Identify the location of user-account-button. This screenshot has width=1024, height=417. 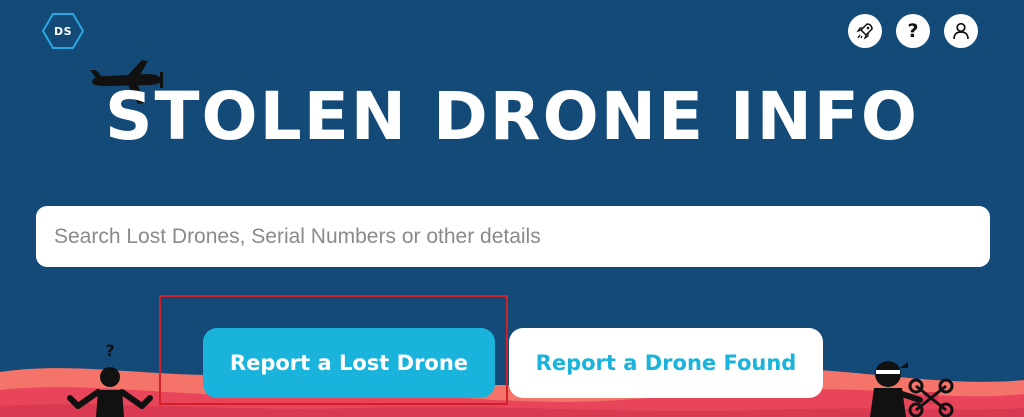
(961, 31).